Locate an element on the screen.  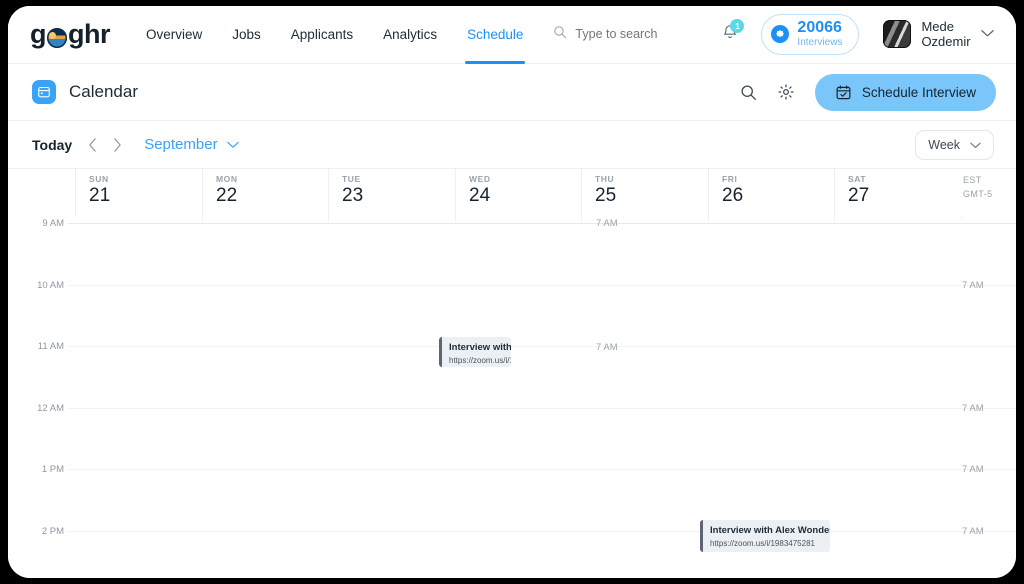
global-search is located at coordinates (624, 34).